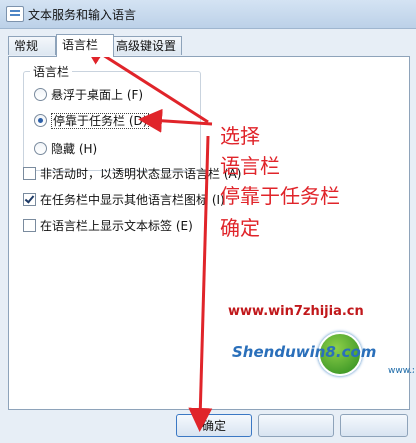 This screenshot has height=443, width=416. I want to click on radio-button-selected, so click(40, 120).